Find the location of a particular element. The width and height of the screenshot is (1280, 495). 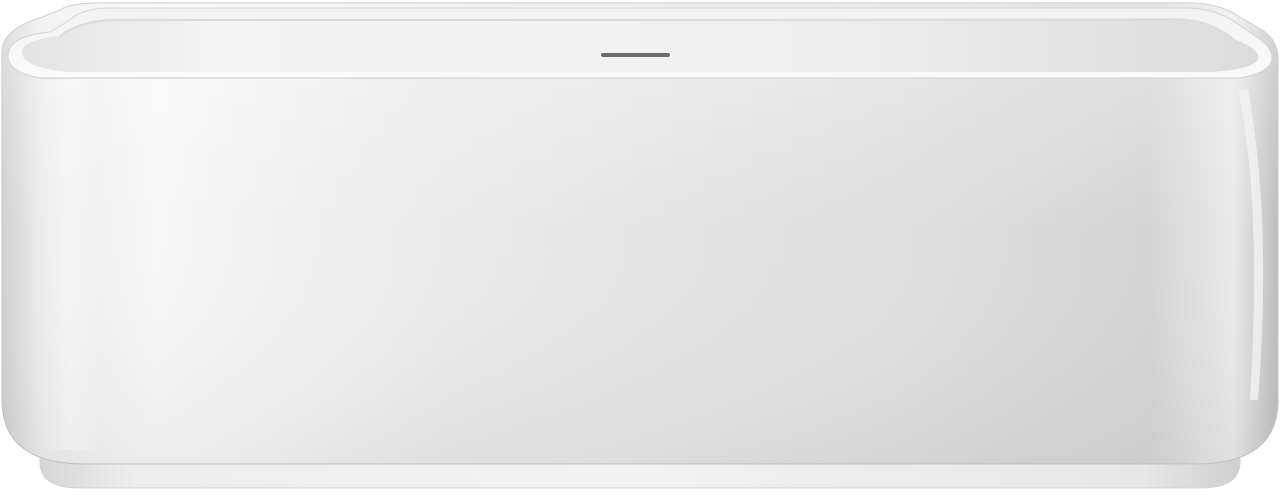

overflow-drain-slot is located at coordinates (635, 55).